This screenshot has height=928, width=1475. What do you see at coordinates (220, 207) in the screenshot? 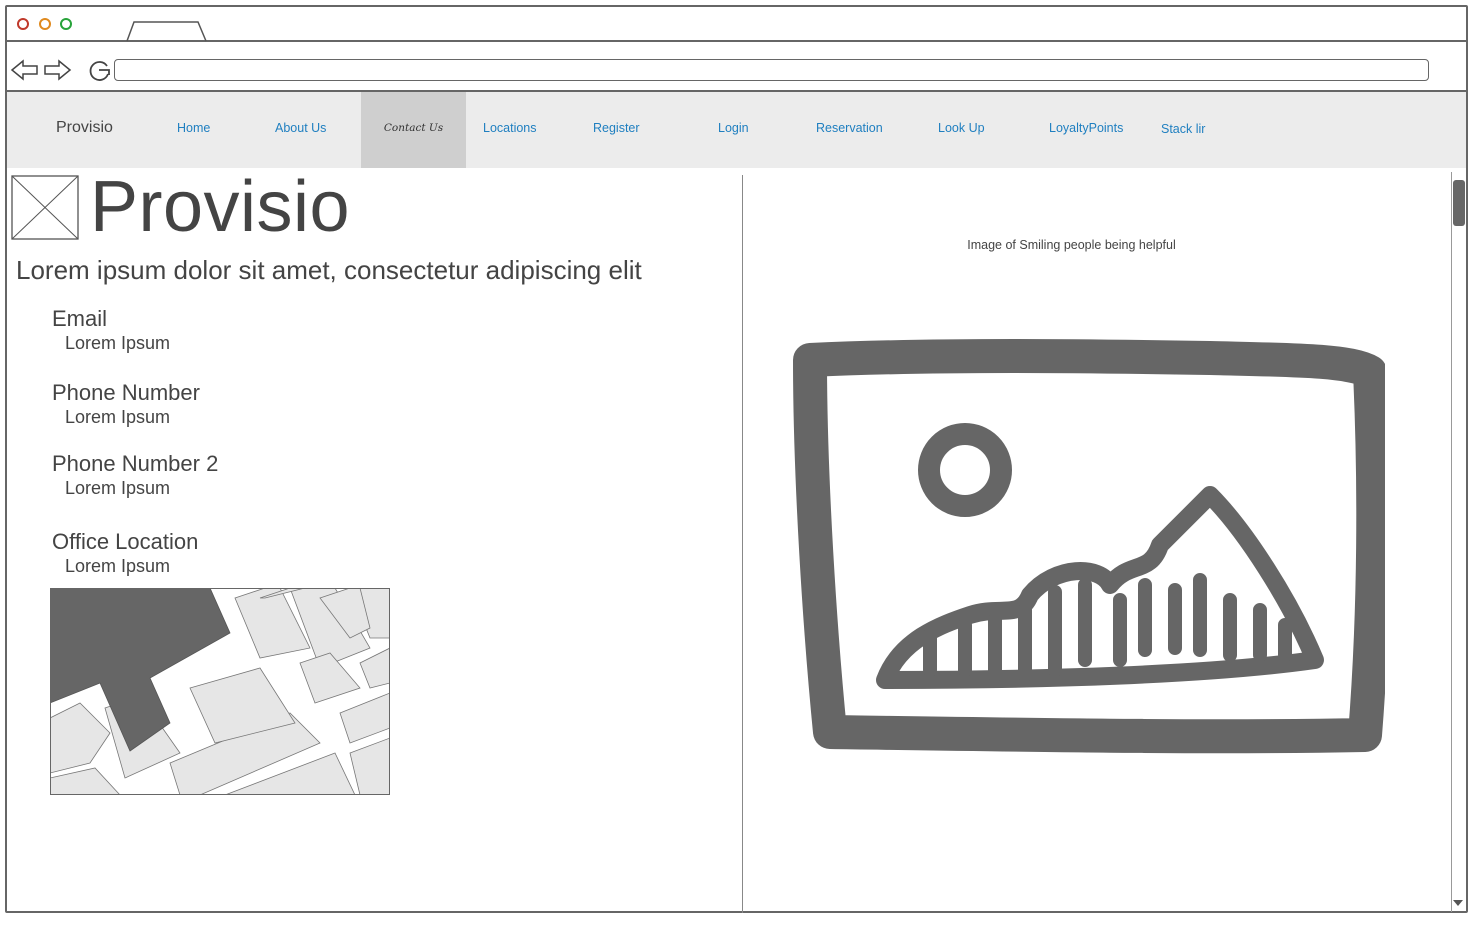
I see `page-title: Provisio` at bounding box center [220, 207].